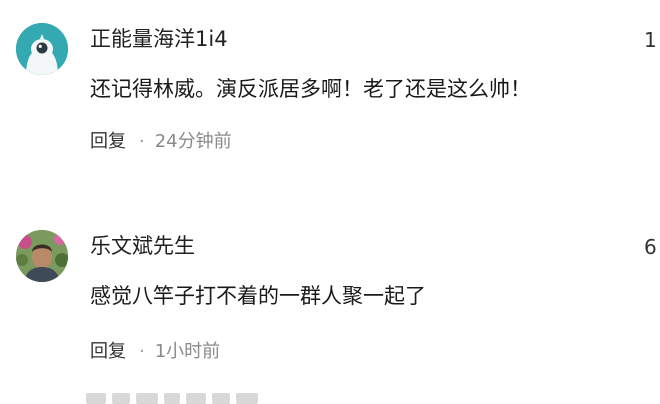 The image size is (660, 404). Describe the element at coordinates (187, 351) in the screenshot. I see `timestamp: 1小时前` at that location.